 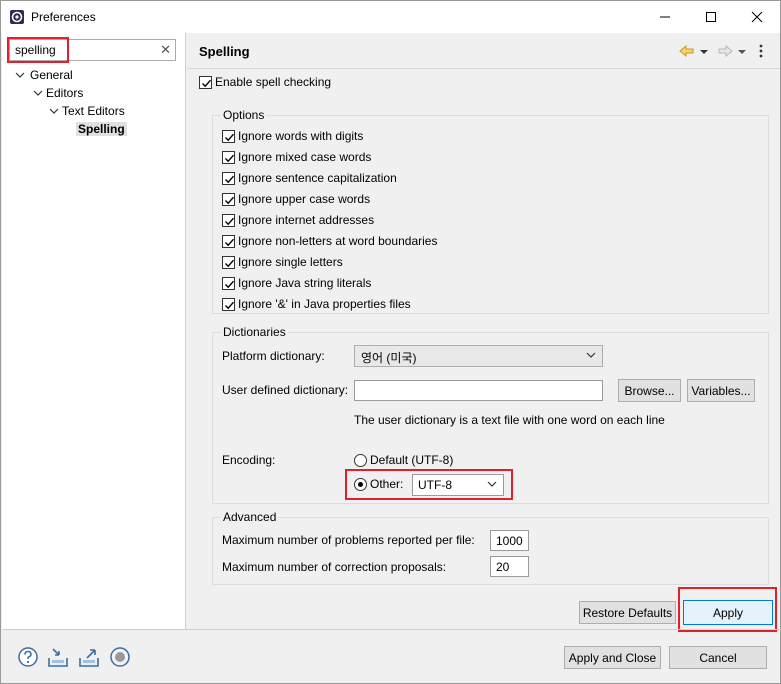 I want to click on tree-item-text-editors: Text Editors, so click(x=86, y=111).